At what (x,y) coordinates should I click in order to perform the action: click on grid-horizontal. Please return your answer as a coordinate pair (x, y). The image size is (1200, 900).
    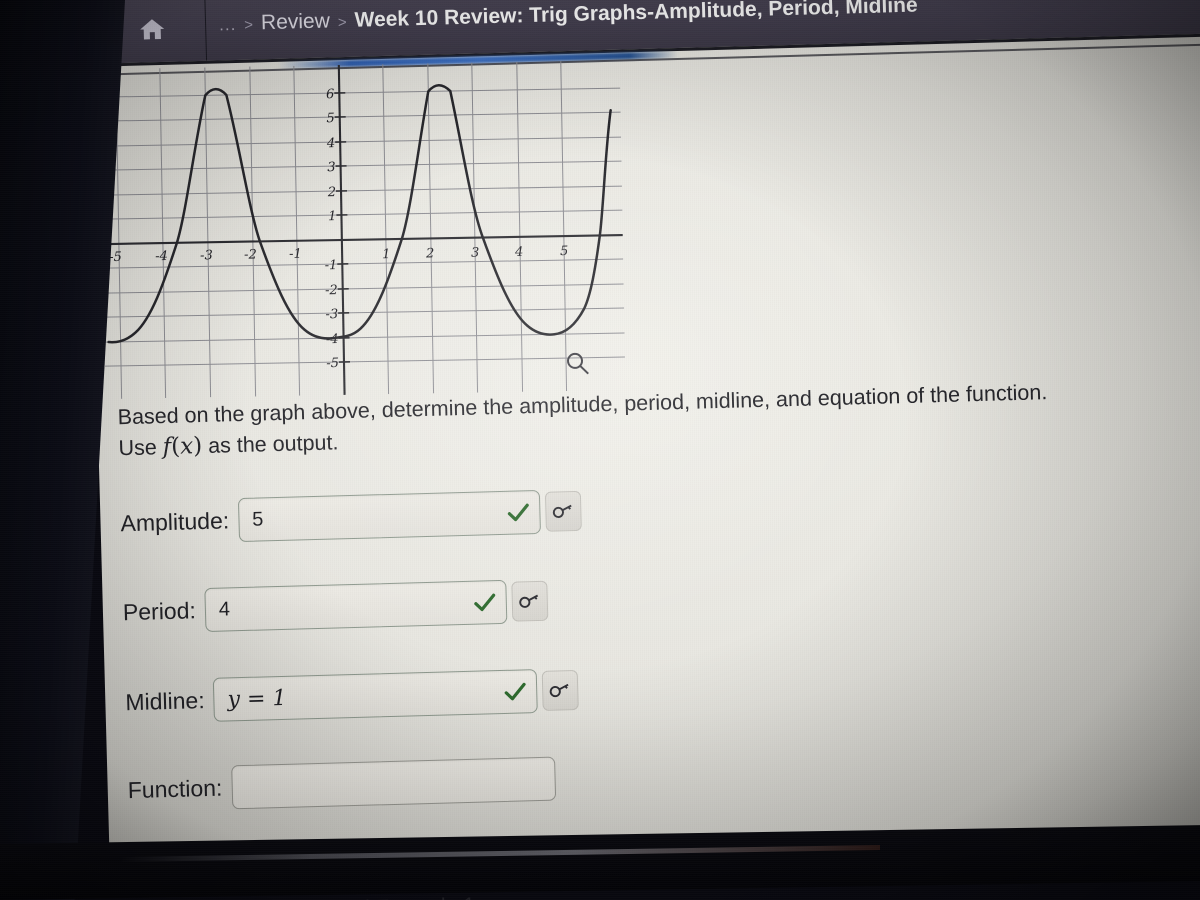
    Looking at the image, I should click on (362, 227).